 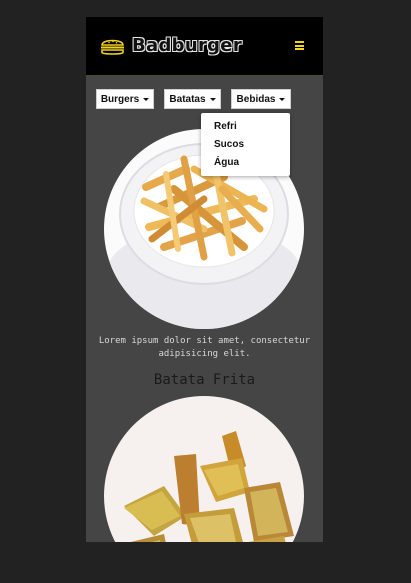 I want to click on dropdown-burgers: Burgers, so click(x=125, y=99).